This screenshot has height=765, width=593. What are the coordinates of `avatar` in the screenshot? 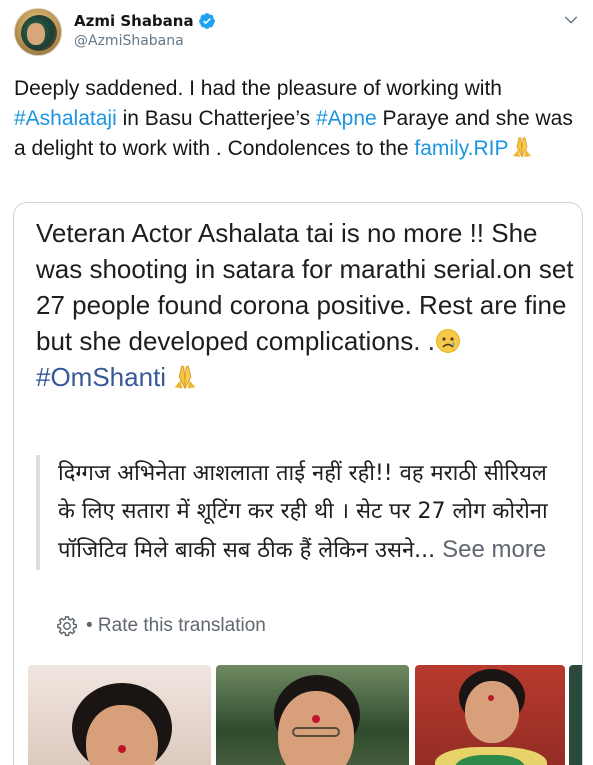 It's located at (38, 32).